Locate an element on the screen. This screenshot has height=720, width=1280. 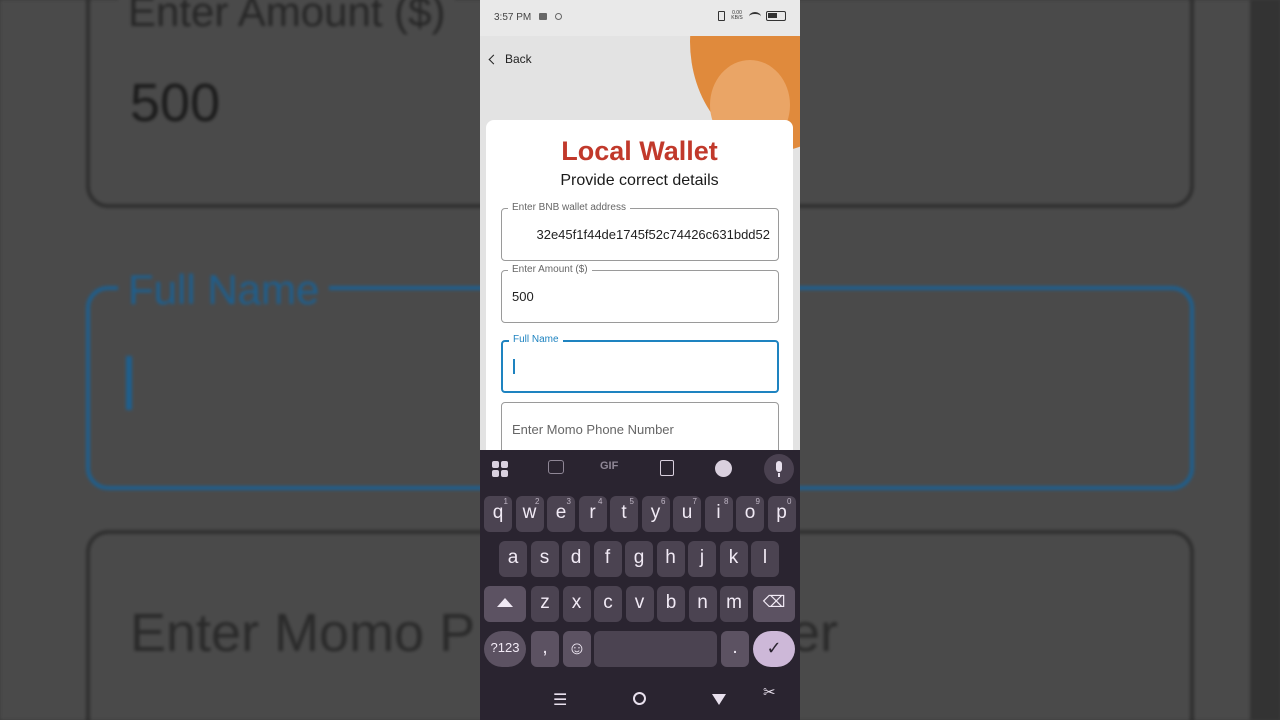
key-e: e3 is located at coordinates (561, 514).